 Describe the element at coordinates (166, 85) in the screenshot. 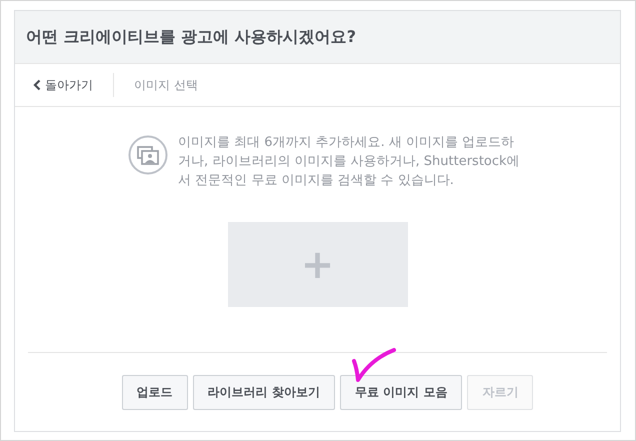

I see `breadcrumb-current: 이미지 선택` at that location.